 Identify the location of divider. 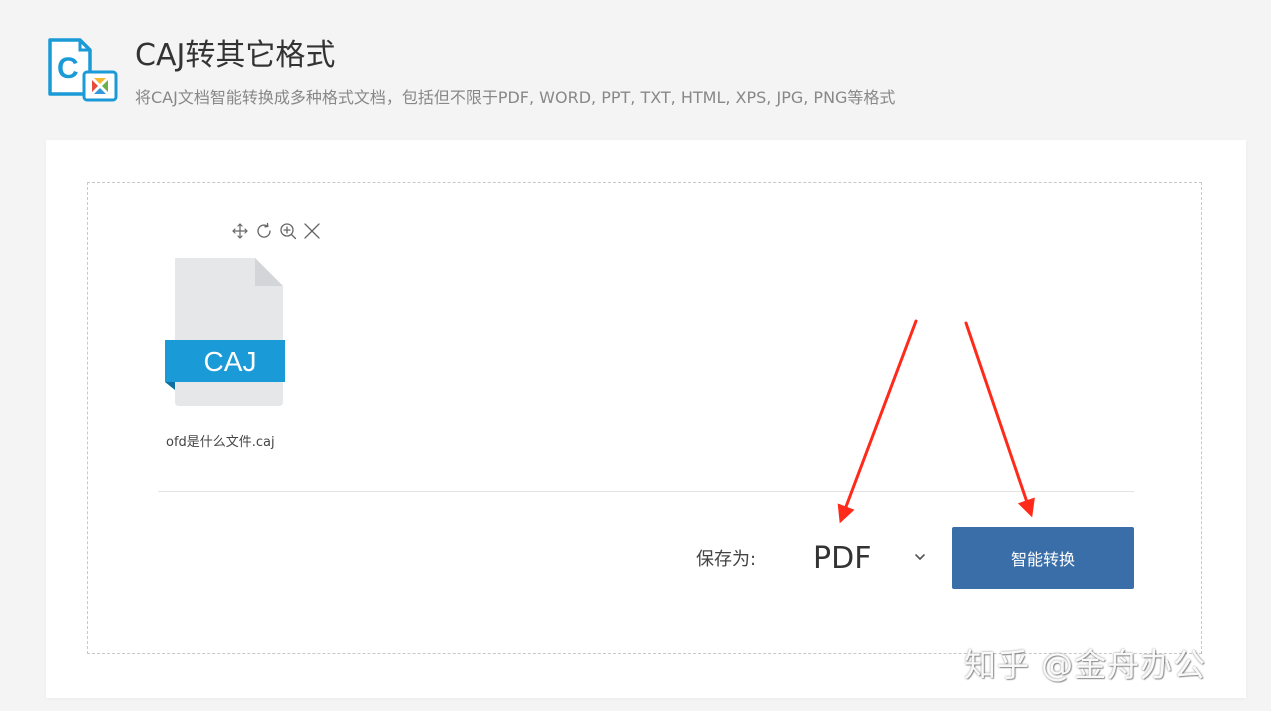
(646, 491).